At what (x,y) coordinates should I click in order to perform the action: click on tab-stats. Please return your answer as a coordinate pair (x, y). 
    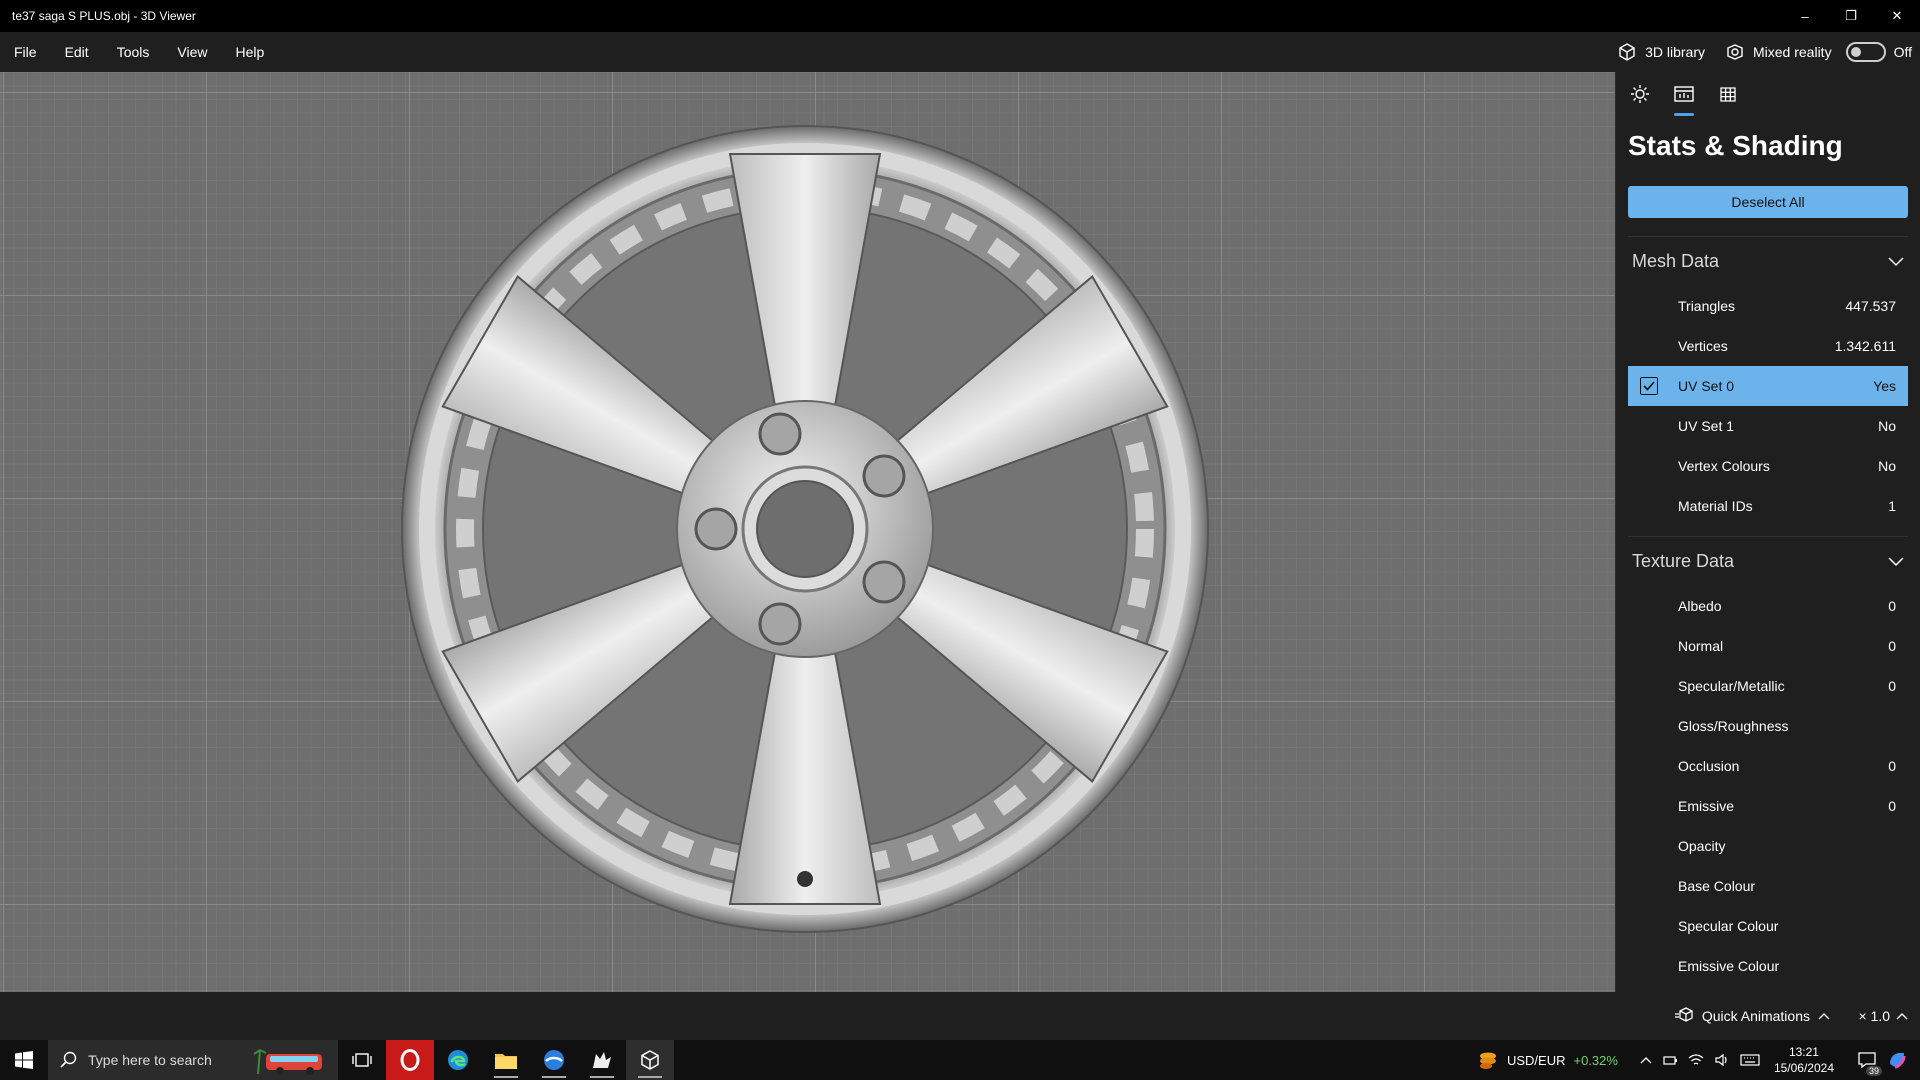
    Looking at the image, I should click on (1684, 100).